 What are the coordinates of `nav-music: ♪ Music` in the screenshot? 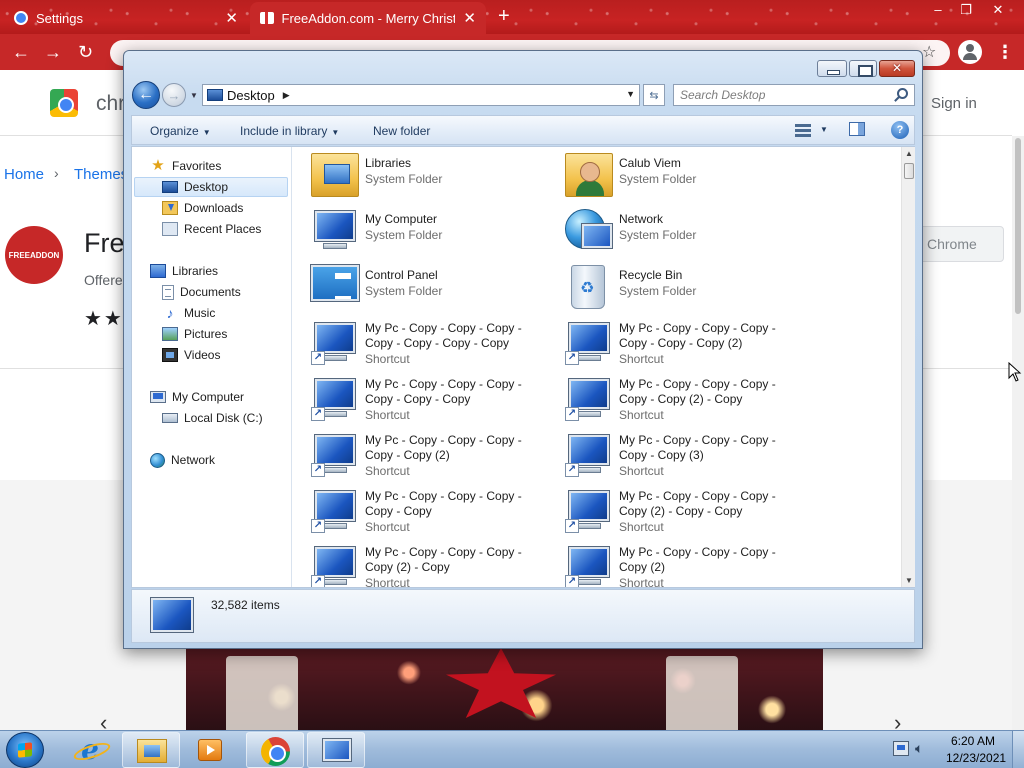 It's located at (189, 313).